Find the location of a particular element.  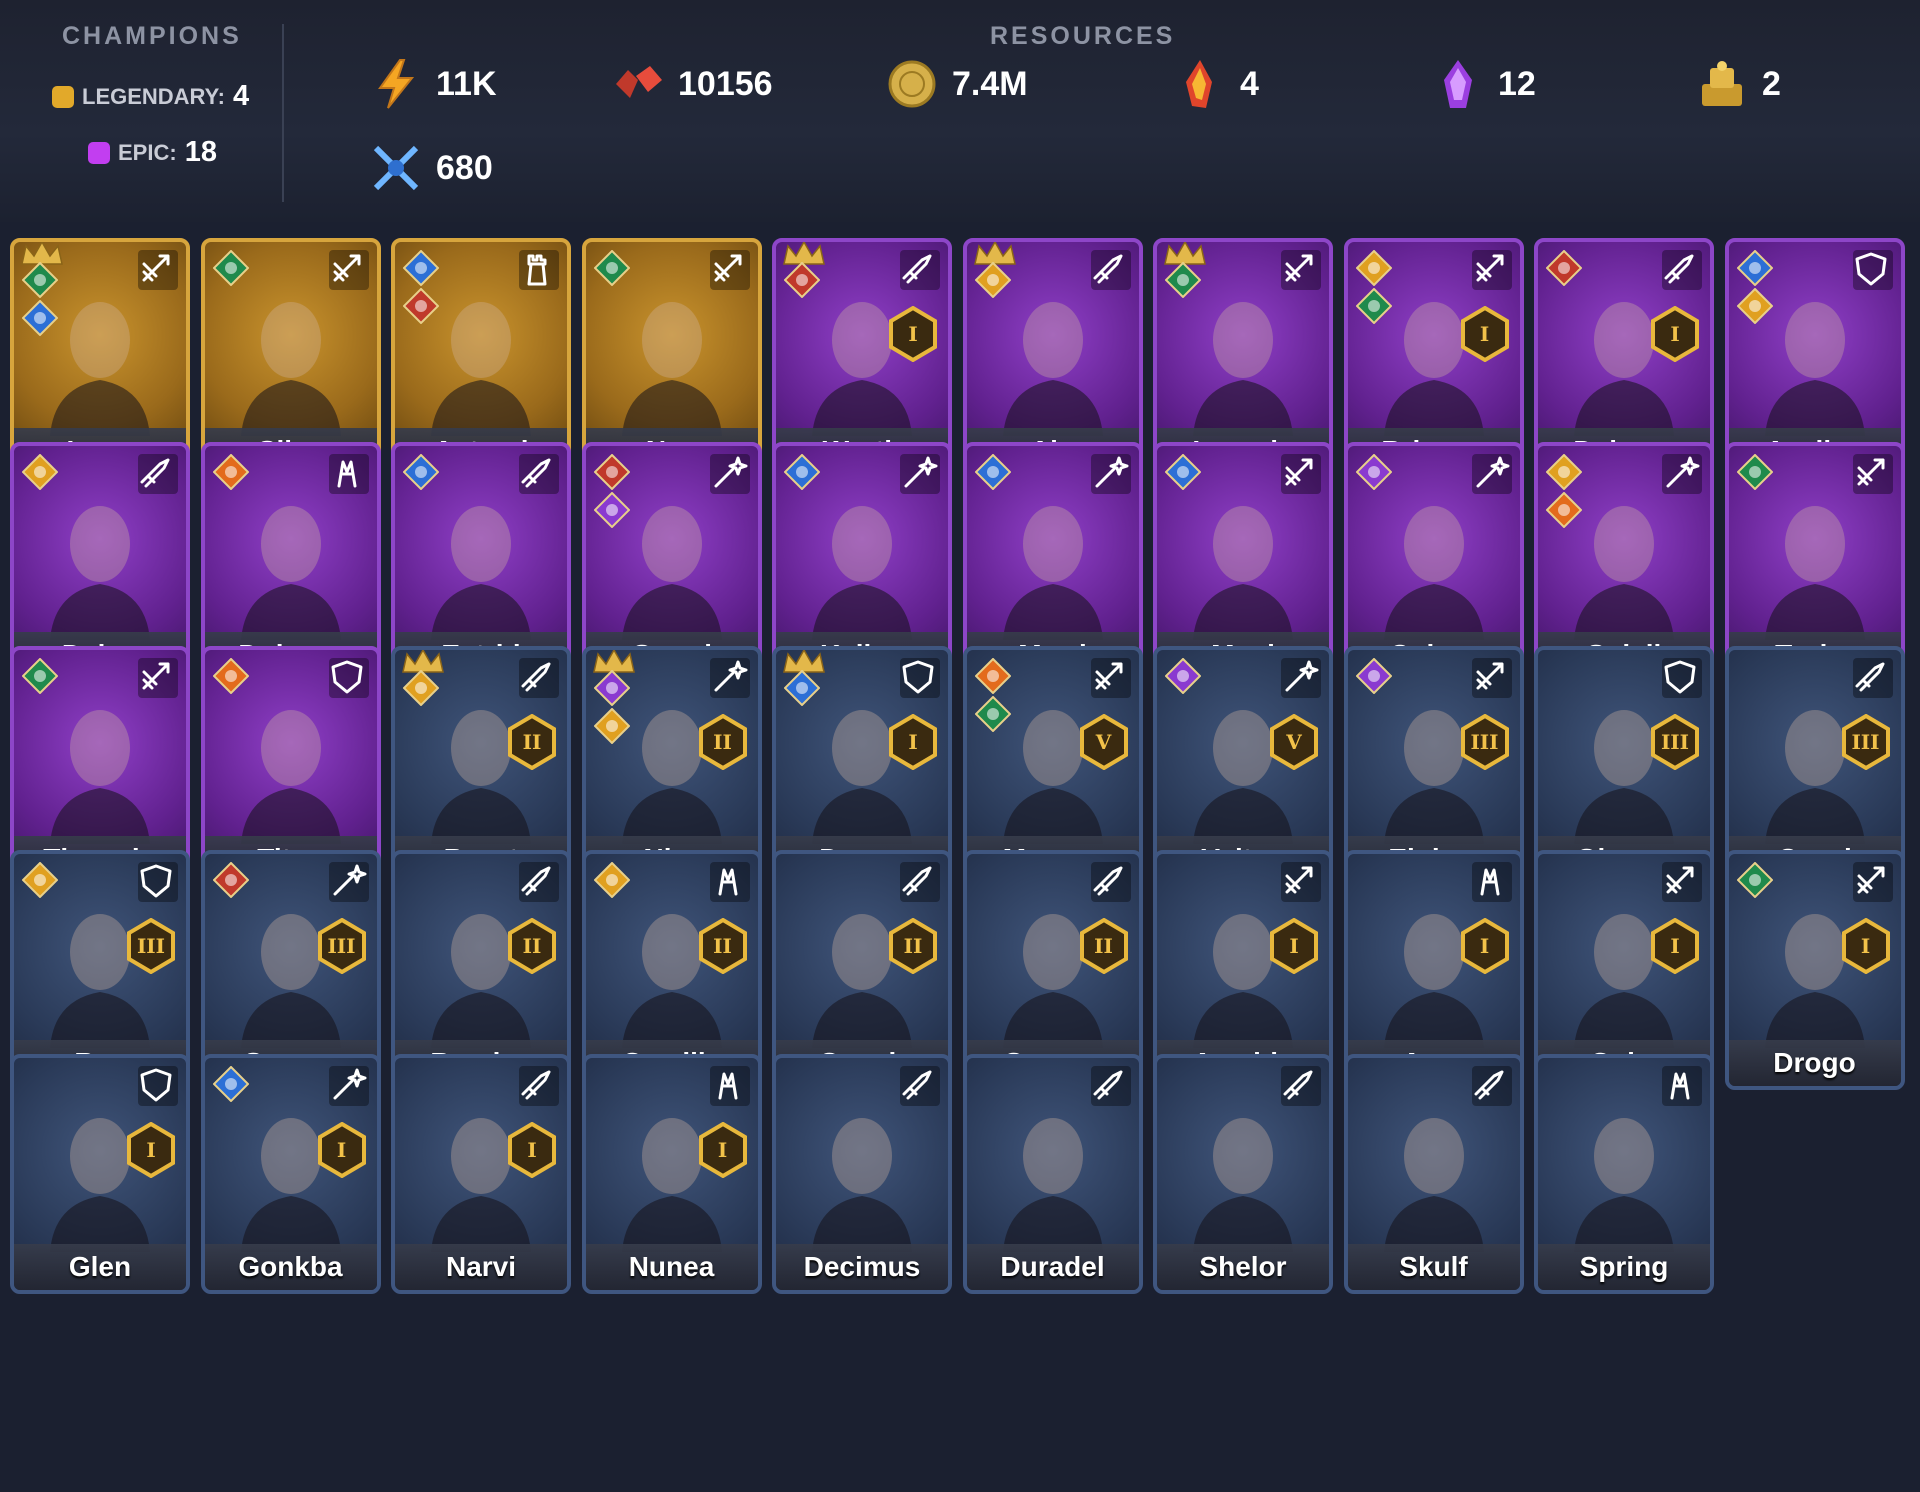

champion-card-glen: I Glen is located at coordinates (100, 1174).